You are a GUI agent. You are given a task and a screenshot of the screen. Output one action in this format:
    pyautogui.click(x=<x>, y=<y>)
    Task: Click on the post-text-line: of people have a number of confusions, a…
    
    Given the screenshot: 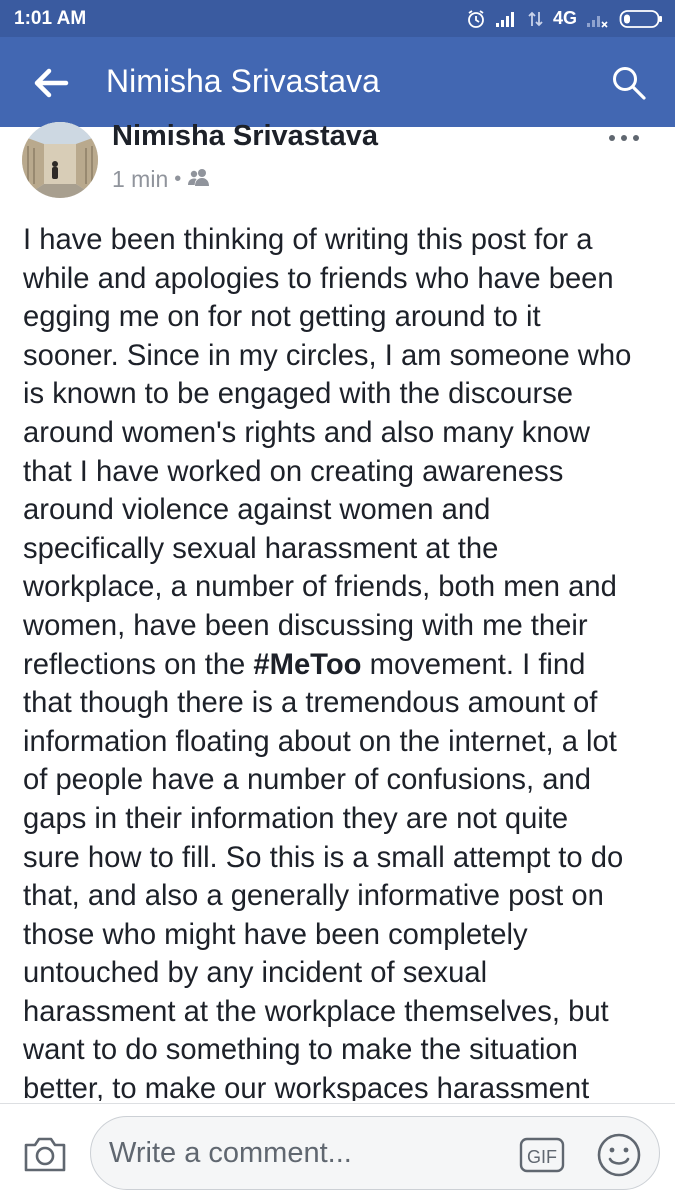 What is the action you would take?
    pyautogui.click(x=307, y=780)
    